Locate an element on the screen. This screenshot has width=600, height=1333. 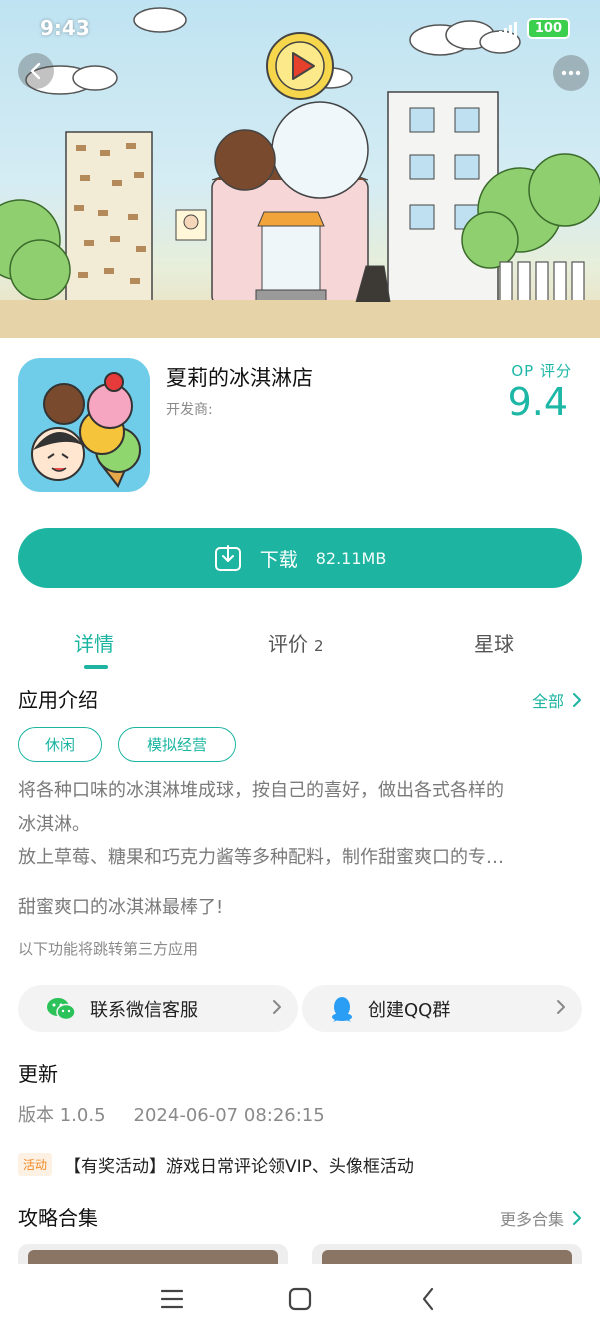
menu-icon is located at coordinates (172, 1299).